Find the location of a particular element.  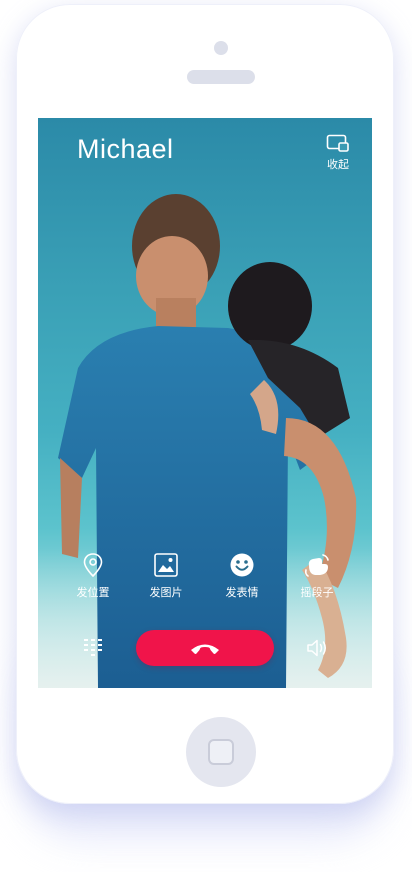

send-image-button: 发图片 is located at coordinates (166, 576).